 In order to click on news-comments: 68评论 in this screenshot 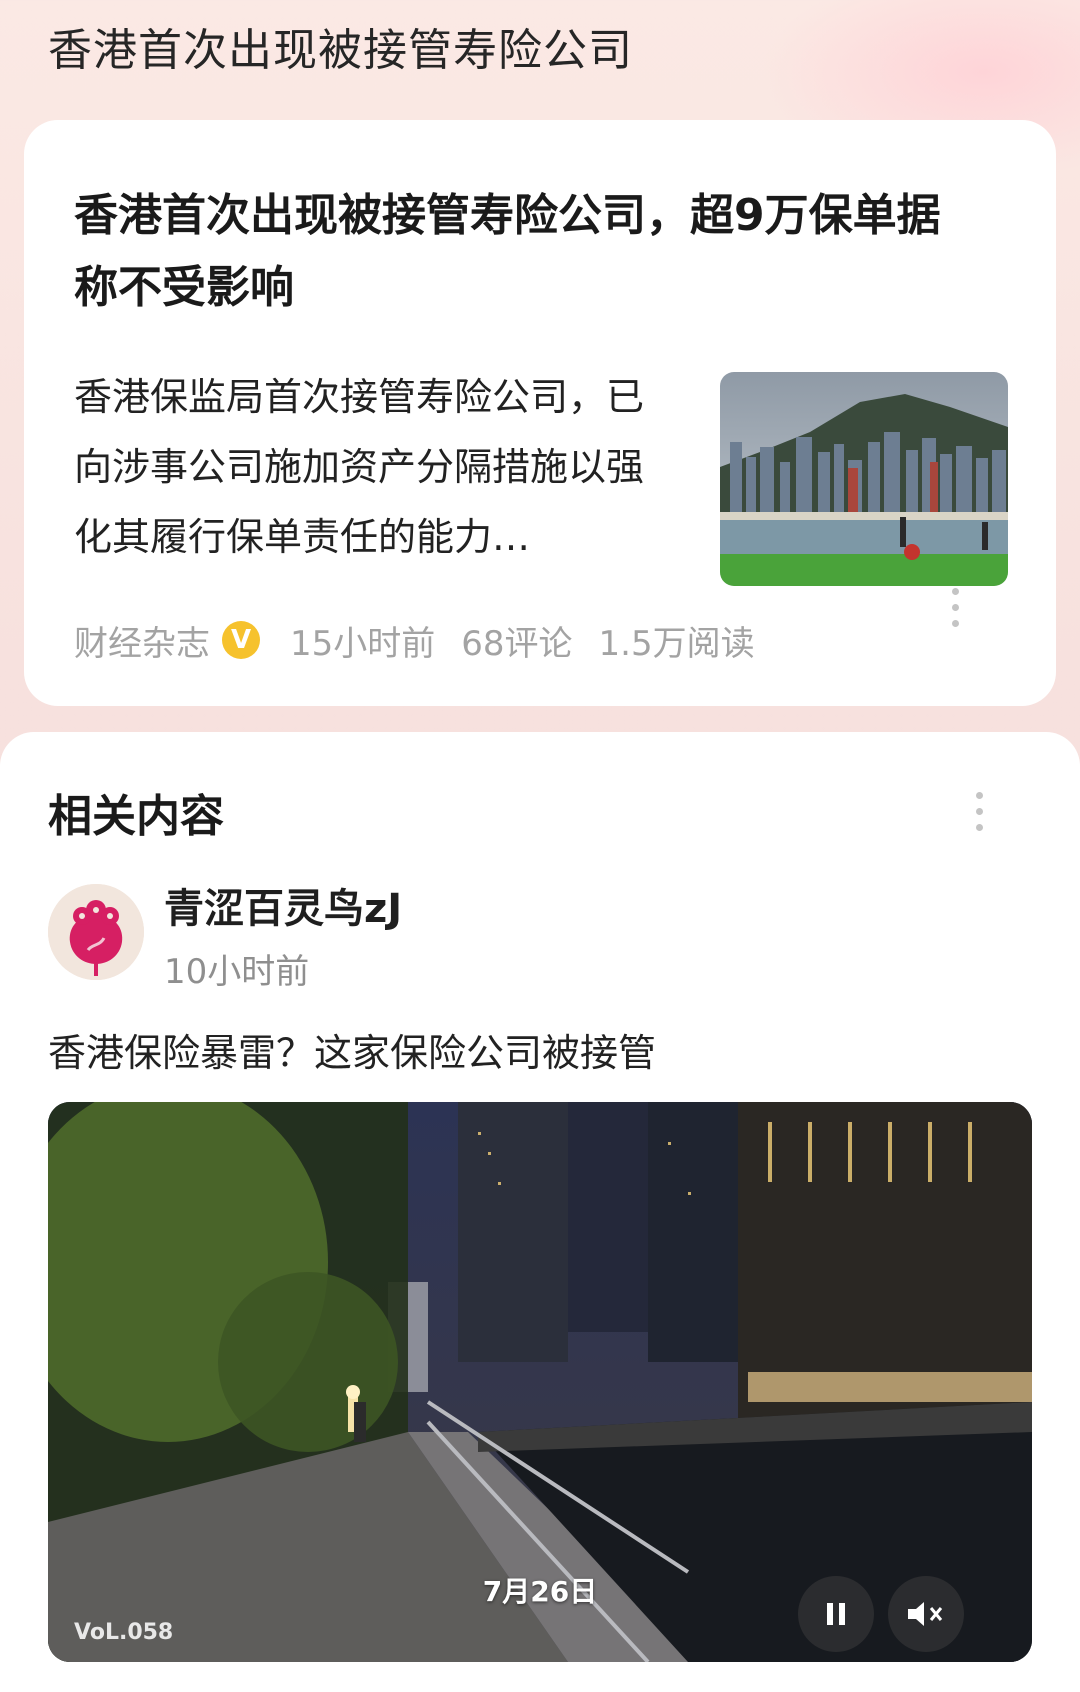, I will do `click(516, 640)`.